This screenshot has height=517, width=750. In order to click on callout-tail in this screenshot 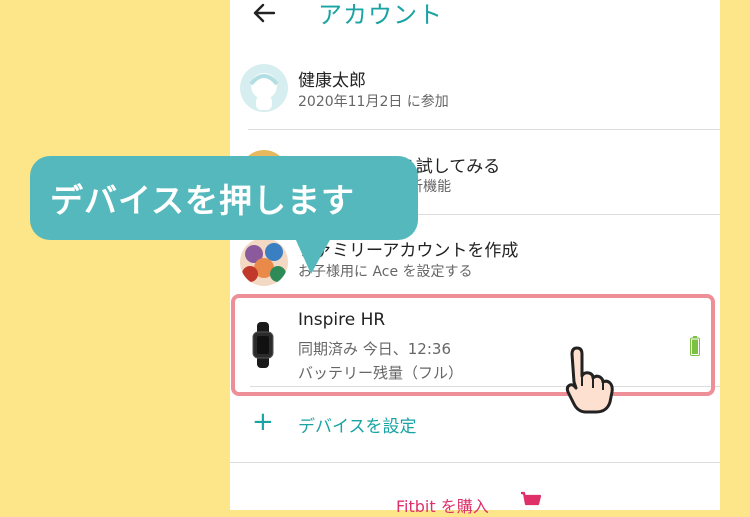, I will do `click(313, 256)`.